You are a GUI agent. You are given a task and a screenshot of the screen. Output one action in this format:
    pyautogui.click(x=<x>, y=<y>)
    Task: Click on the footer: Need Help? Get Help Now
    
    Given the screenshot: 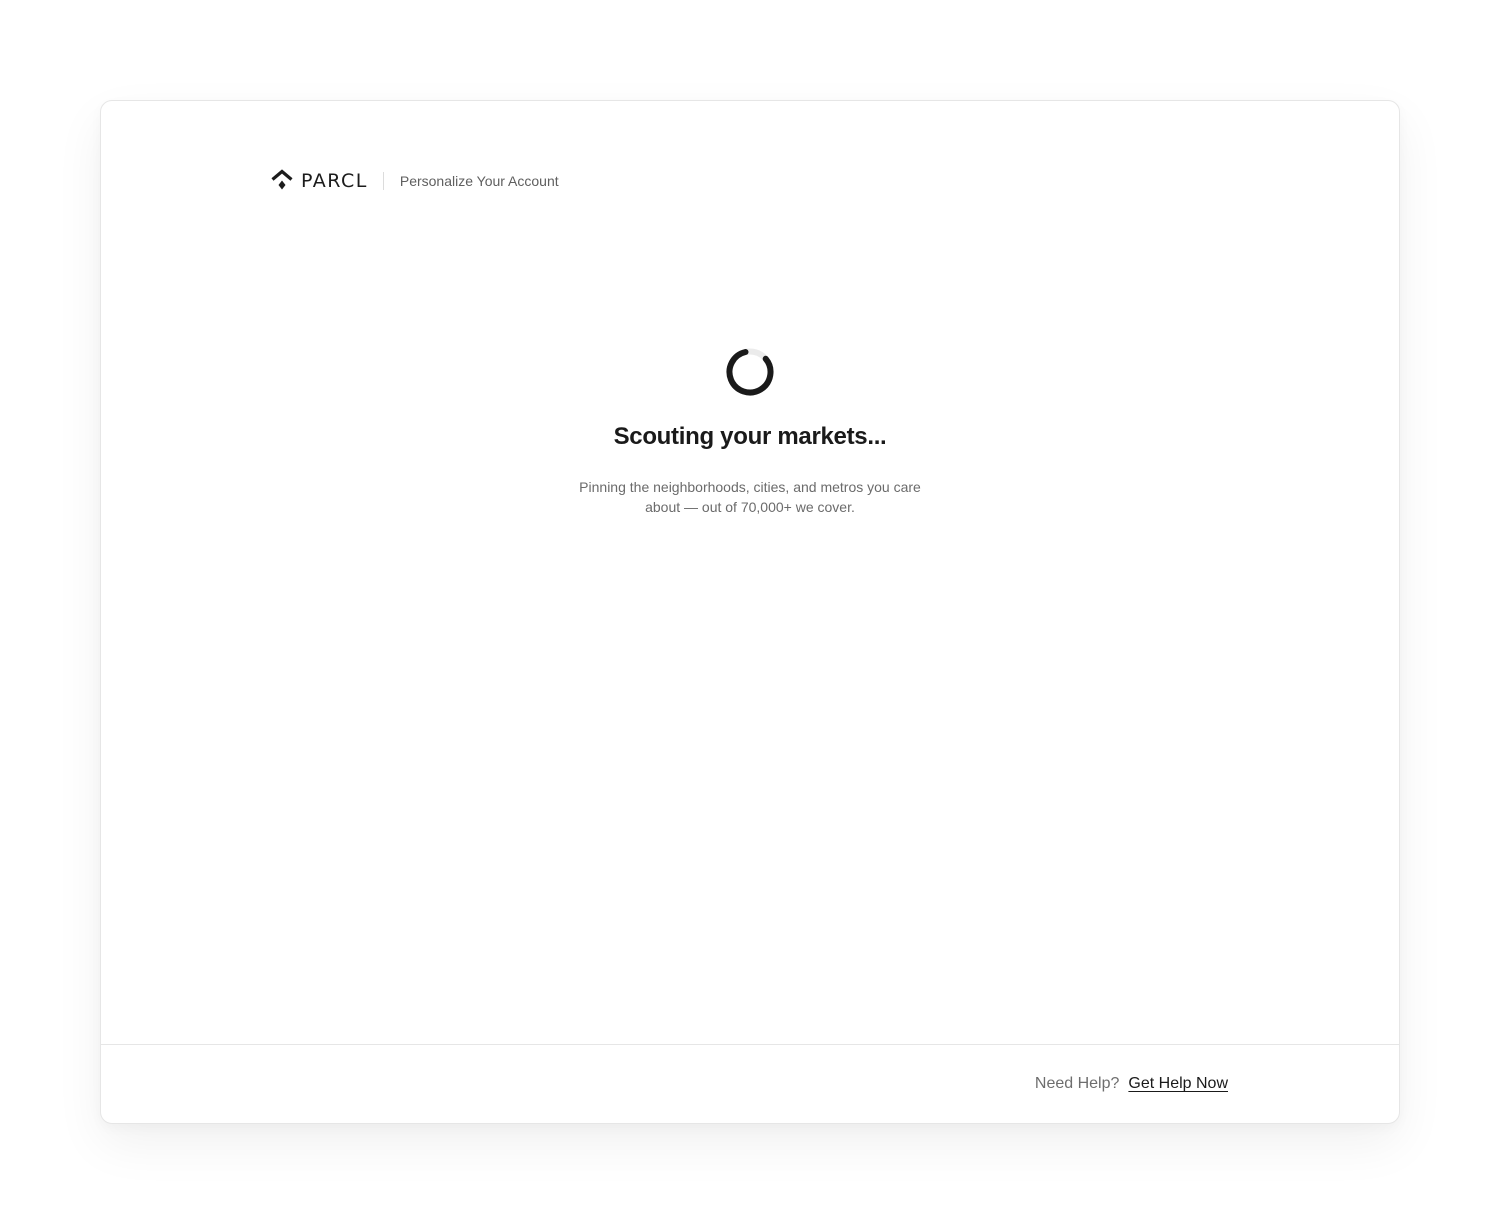 What is the action you would take?
    pyautogui.click(x=750, y=1083)
    